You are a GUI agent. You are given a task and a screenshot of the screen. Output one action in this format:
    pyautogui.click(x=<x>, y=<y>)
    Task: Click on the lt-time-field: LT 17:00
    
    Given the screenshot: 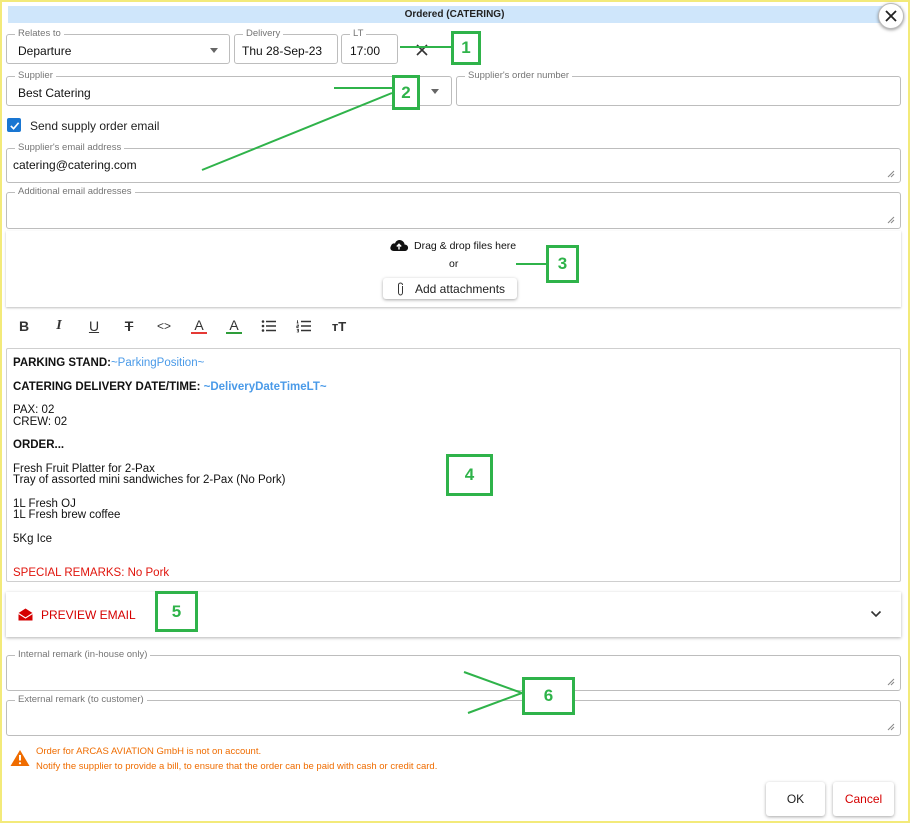 What is the action you would take?
    pyautogui.click(x=369, y=46)
    